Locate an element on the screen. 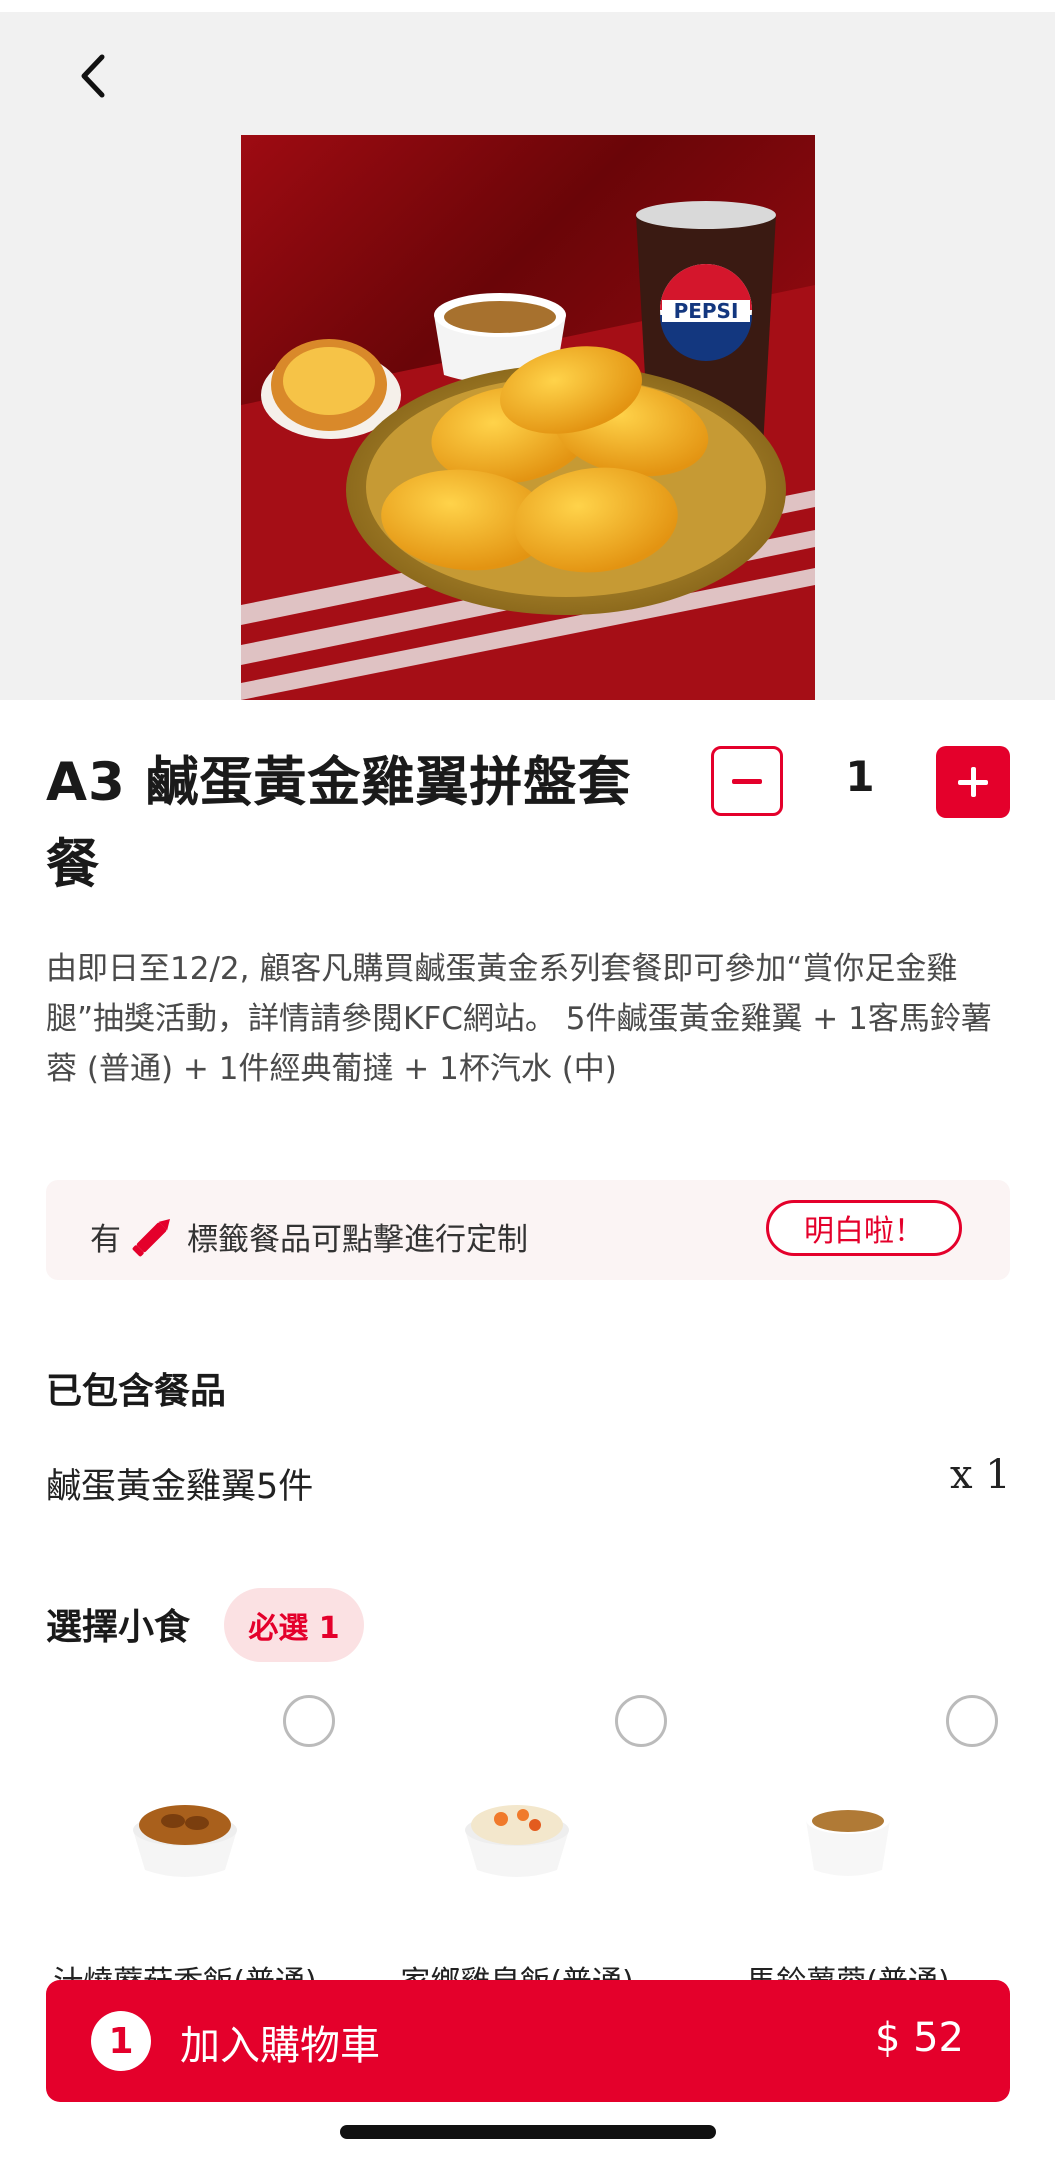 This screenshot has width=1055, height=2160. decrease-quantity-button is located at coordinates (747, 781).